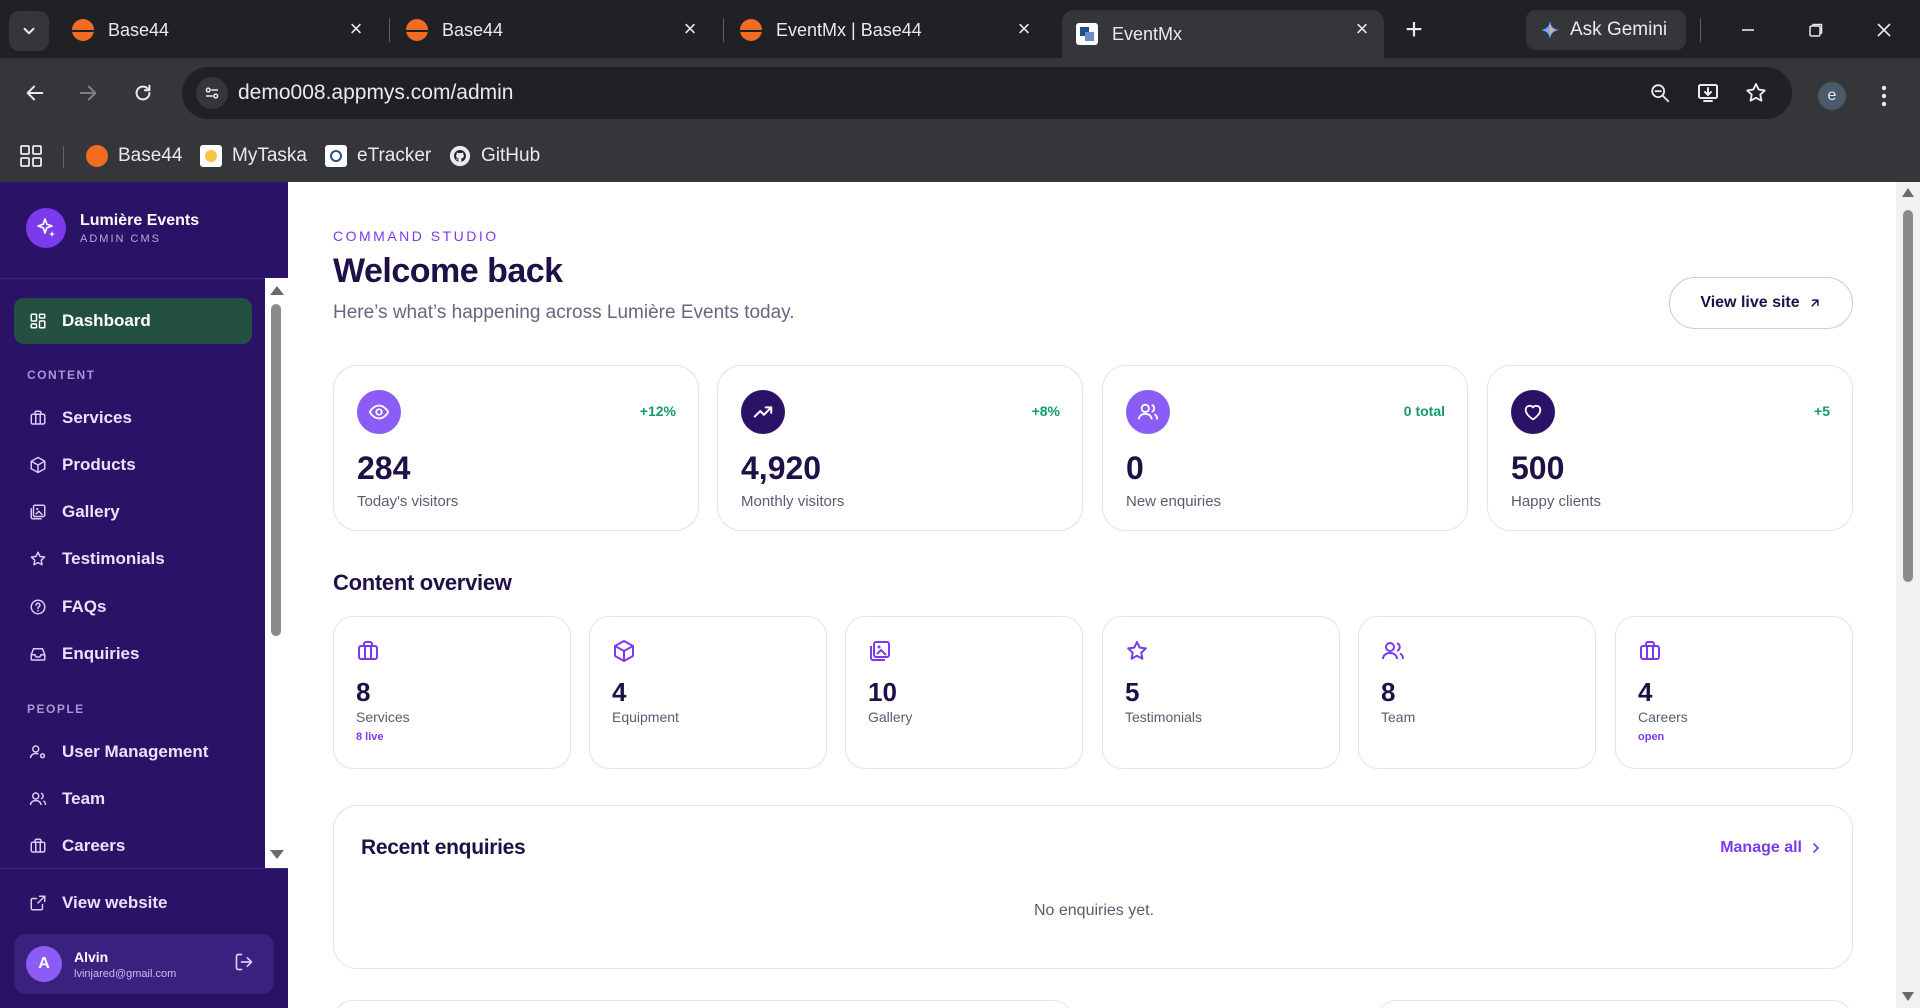 Image resolution: width=1920 pixels, height=1008 pixels. I want to click on ask-gemini-button: Ask Gemini, so click(1606, 30).